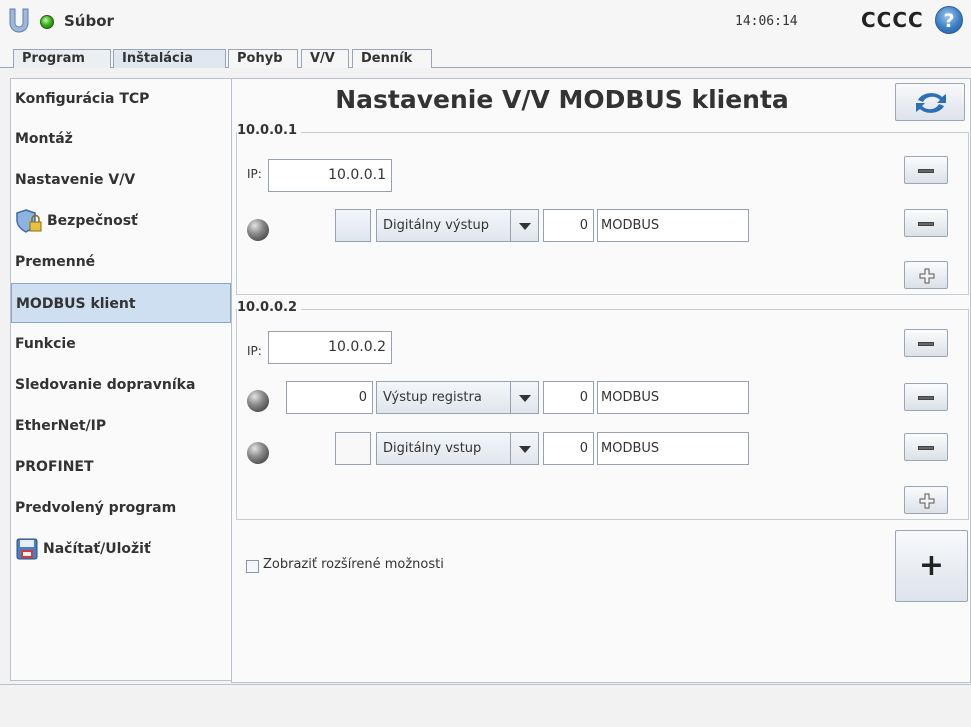 The width and height of the screenshot is (971, 727). What do you see at coordinates (121, 426) in the screenshot?
I see `sidebar-item-ethernet-ip: EtherNet/IP` at bounding box center [121, 426].